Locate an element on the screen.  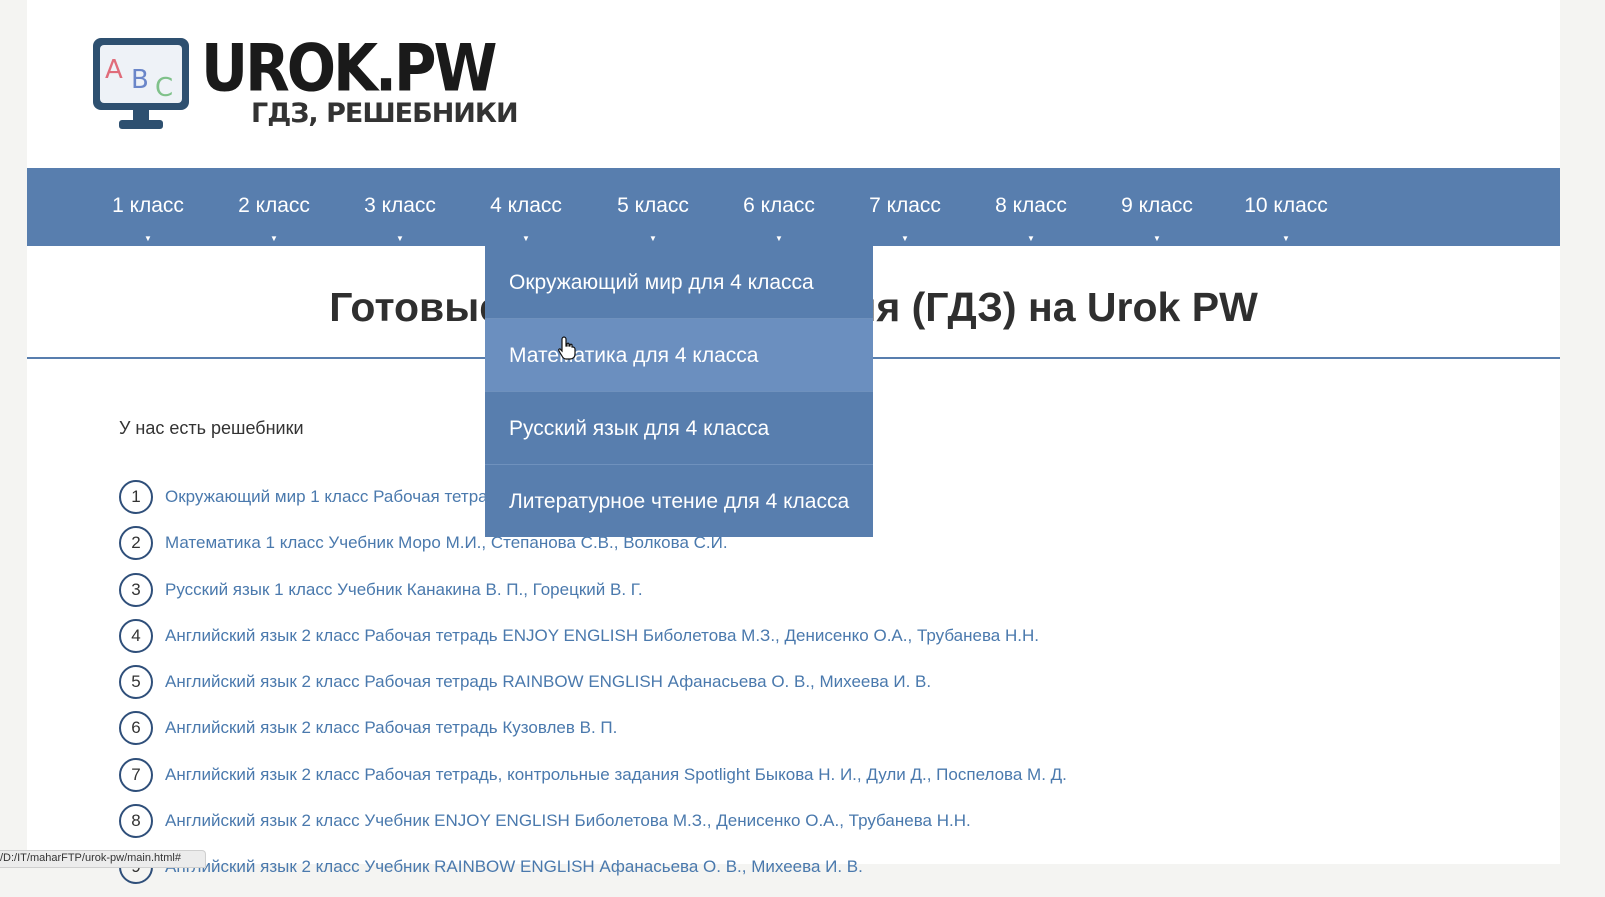
nav-item-grade-7: 7 класс ▼ is located at coordinates (905, 207).